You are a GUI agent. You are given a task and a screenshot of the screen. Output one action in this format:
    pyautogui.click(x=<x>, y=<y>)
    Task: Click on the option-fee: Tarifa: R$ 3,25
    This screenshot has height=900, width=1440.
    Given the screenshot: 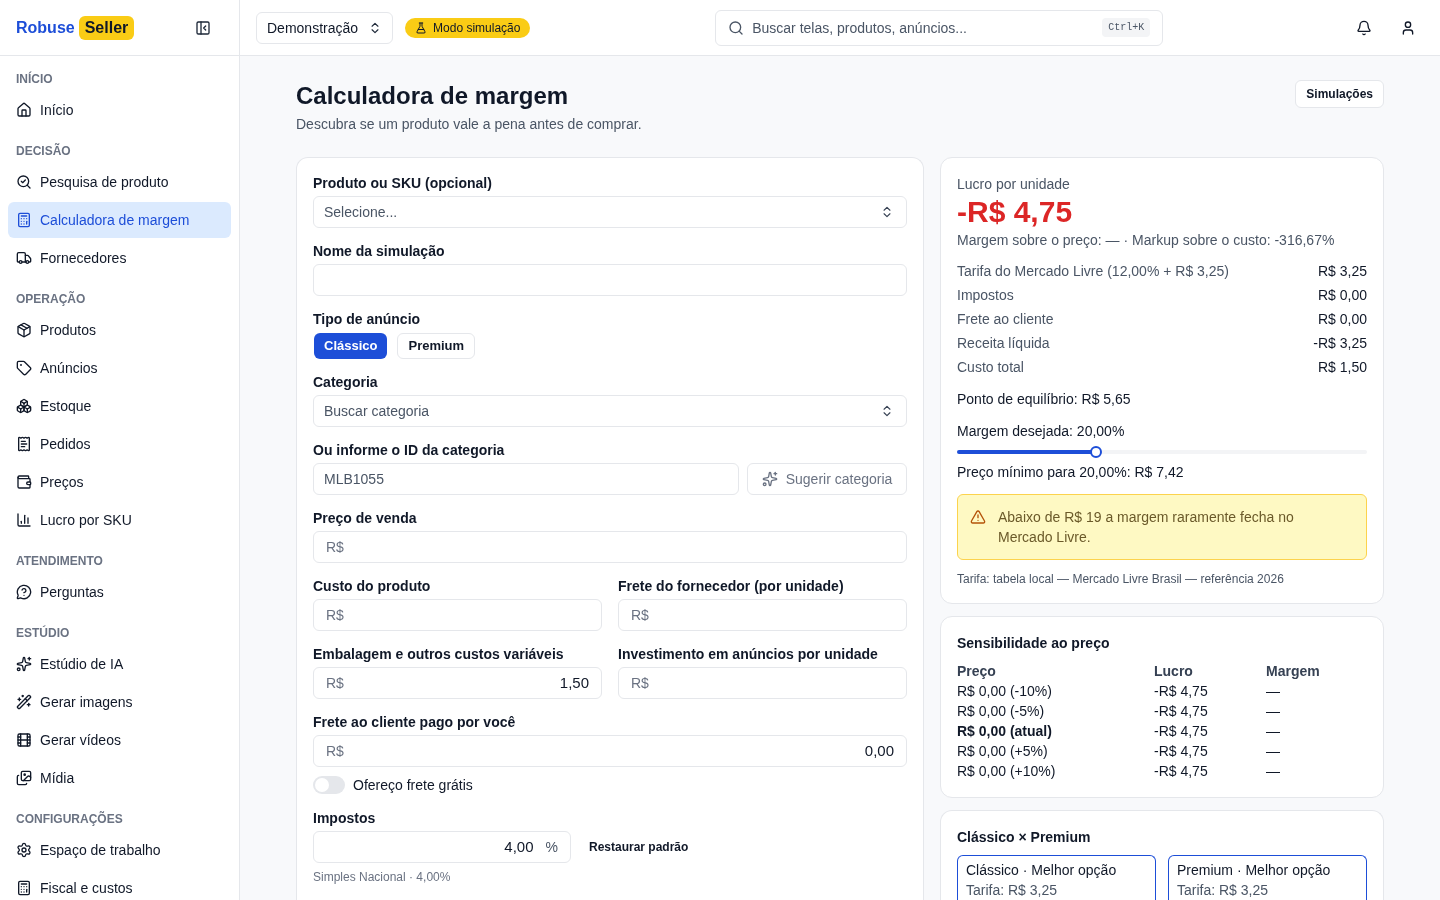 What is the action you would take?
    pyautogui.click(x=1012, y=890)
    